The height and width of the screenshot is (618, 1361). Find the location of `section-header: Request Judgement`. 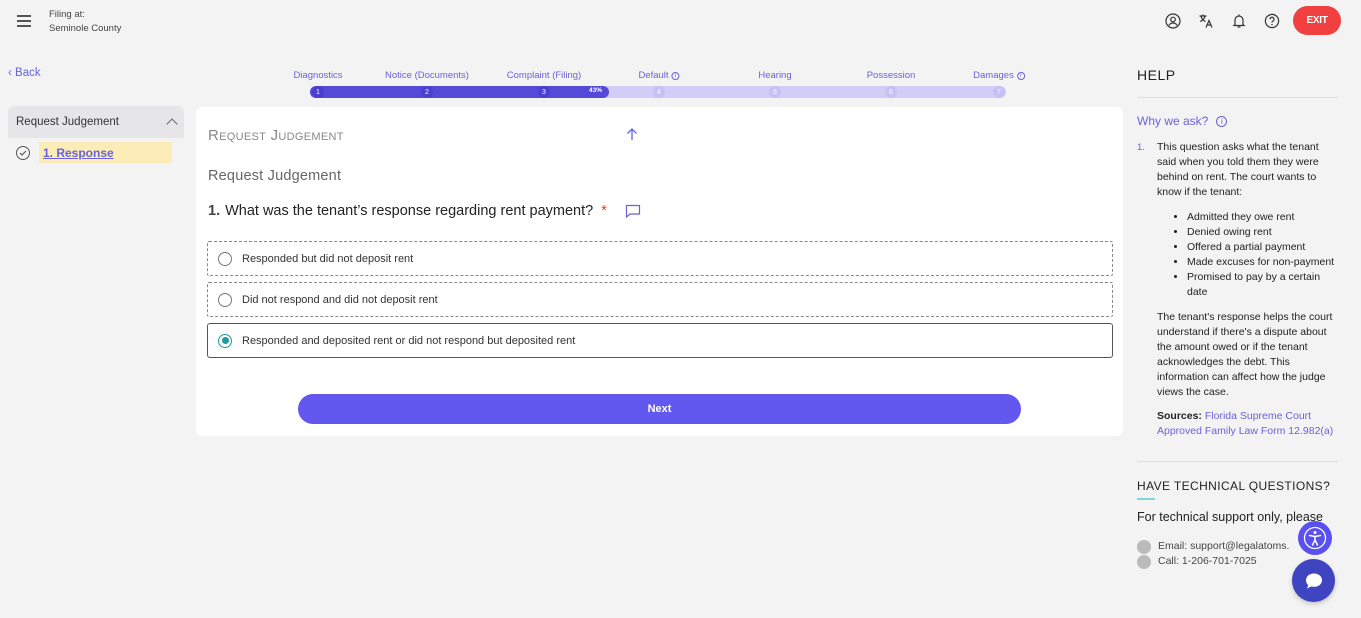

section-header: Request Judgement is located at coordinates (96, 122).